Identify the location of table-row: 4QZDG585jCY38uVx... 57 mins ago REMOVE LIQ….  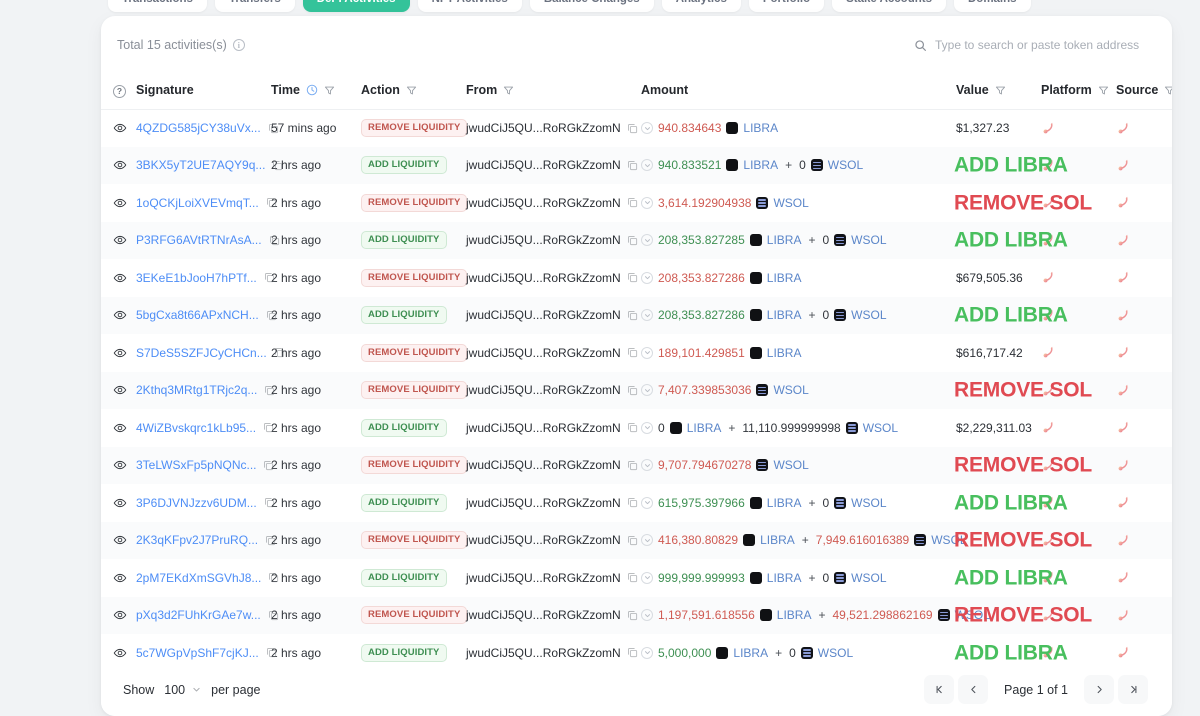
(636, 128).